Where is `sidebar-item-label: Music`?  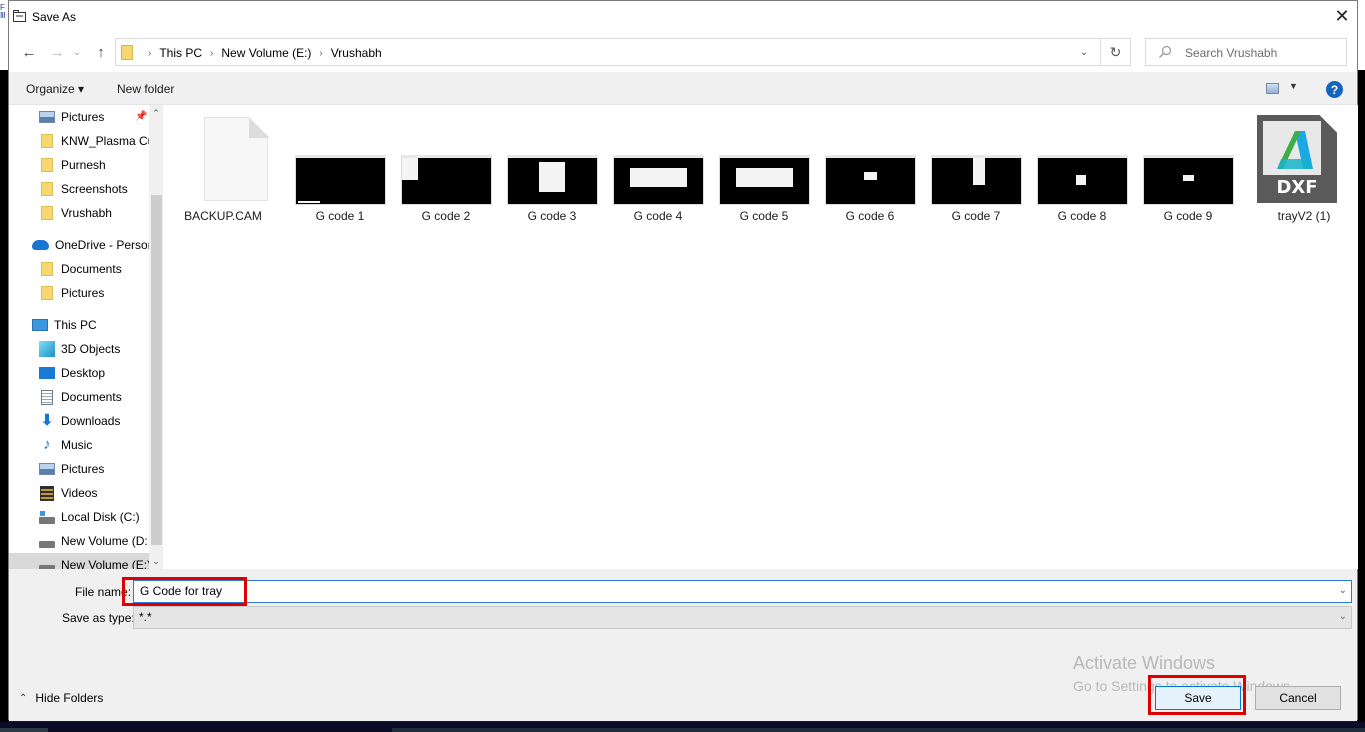 sidebar-item-label: Music is located at coordinates (77, 445).